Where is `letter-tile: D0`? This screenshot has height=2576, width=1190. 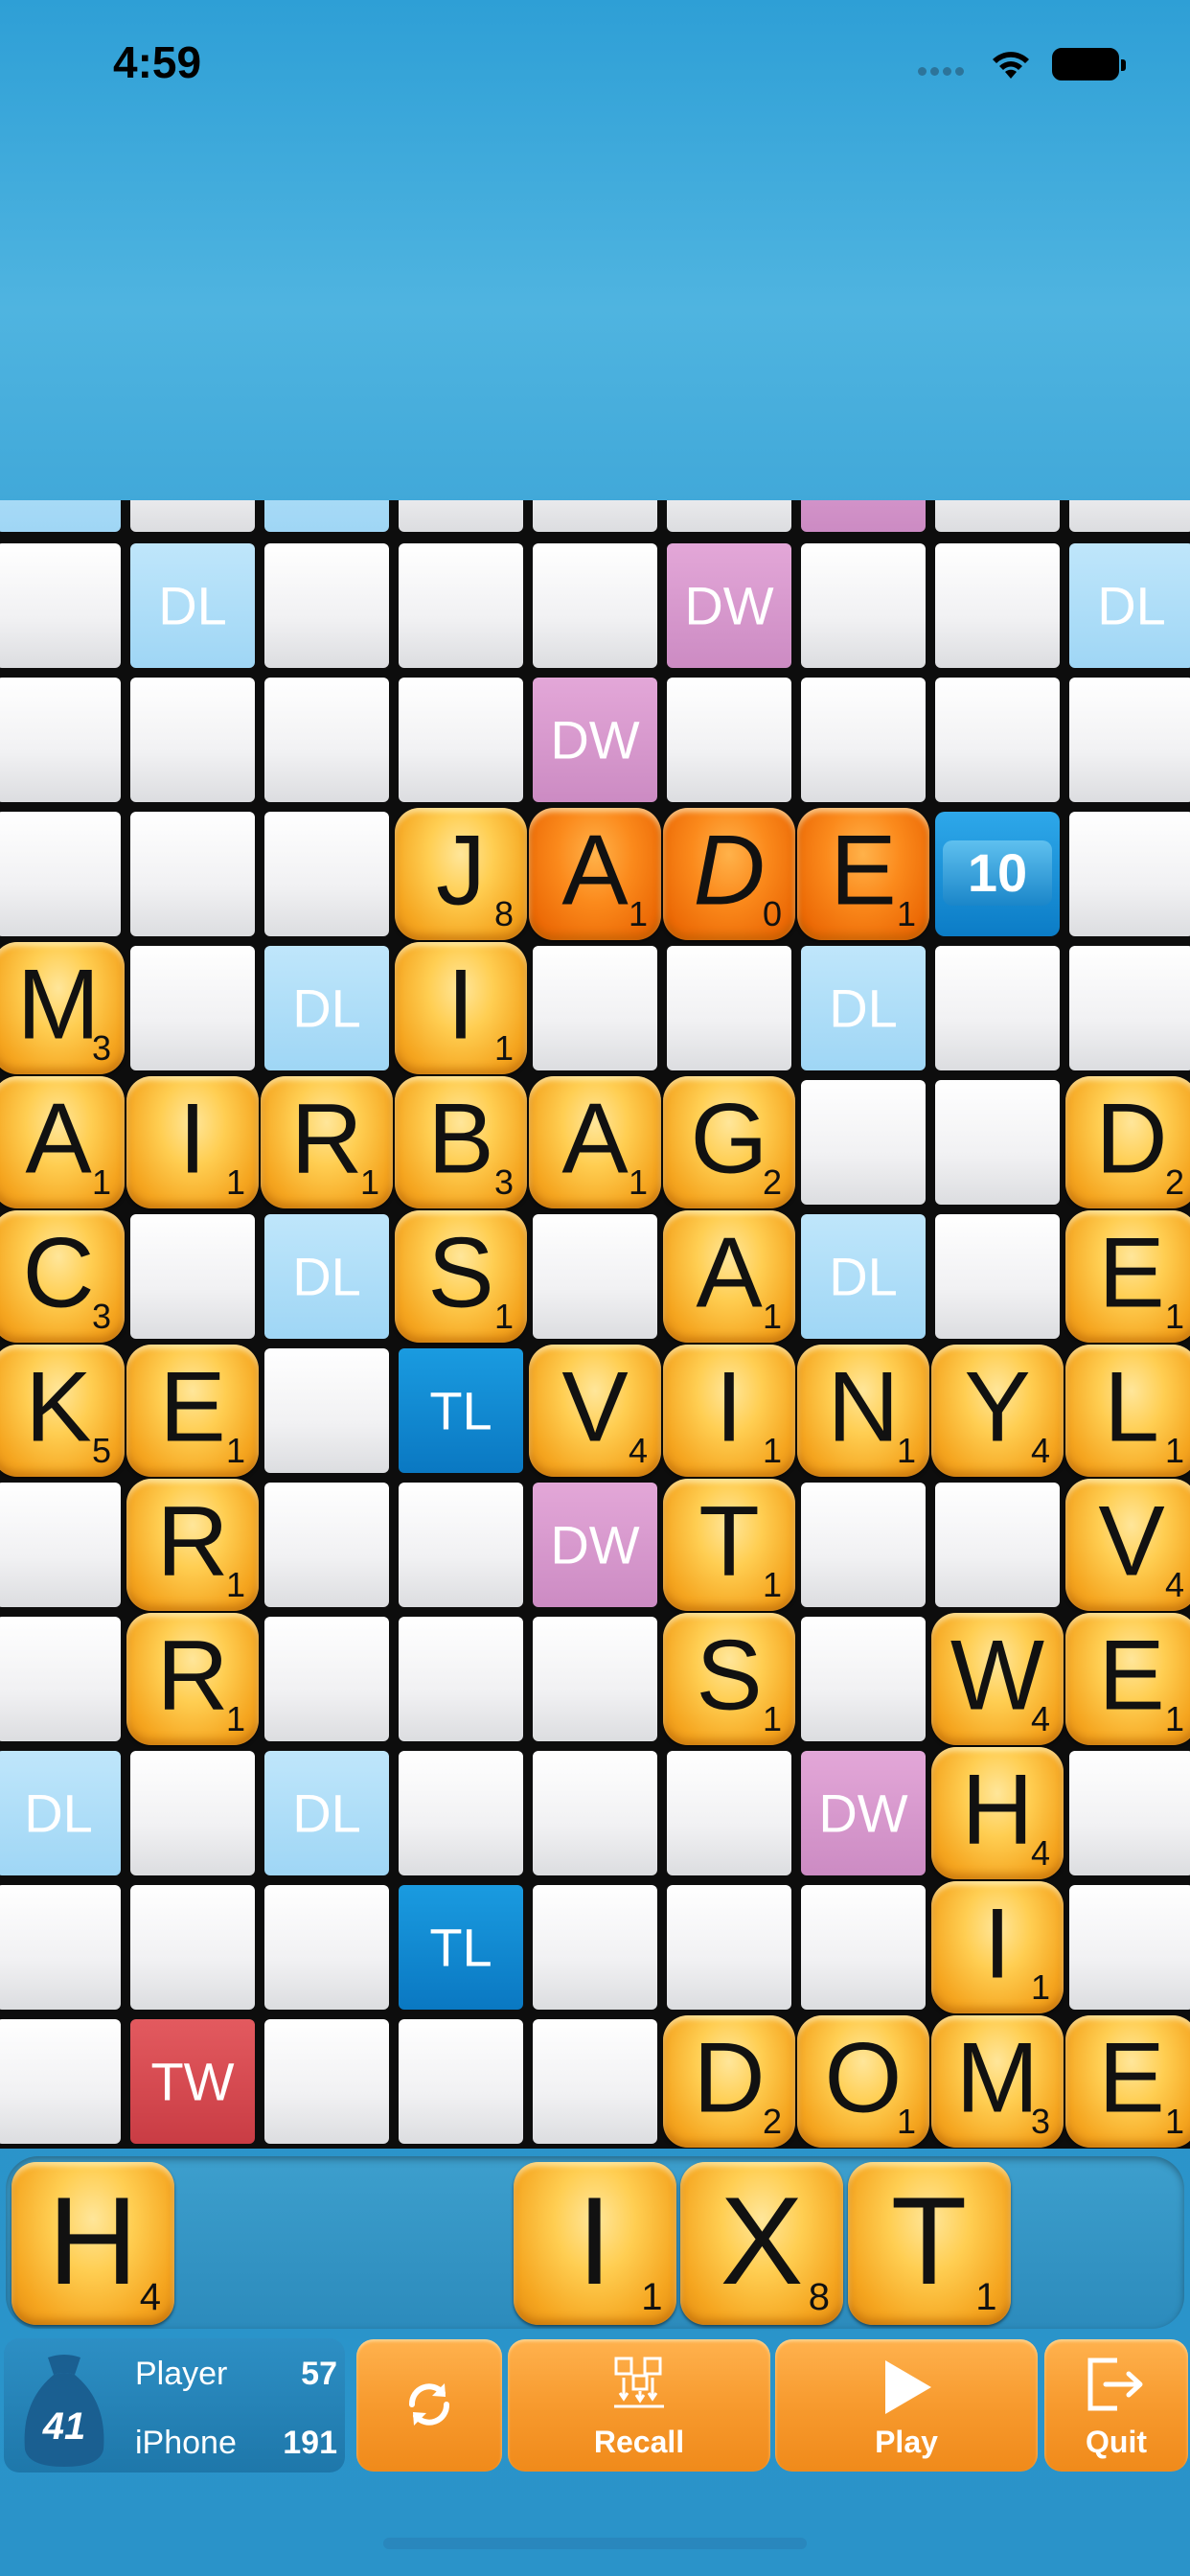
letter-tile: D0 is located at coordinates (729, 874).